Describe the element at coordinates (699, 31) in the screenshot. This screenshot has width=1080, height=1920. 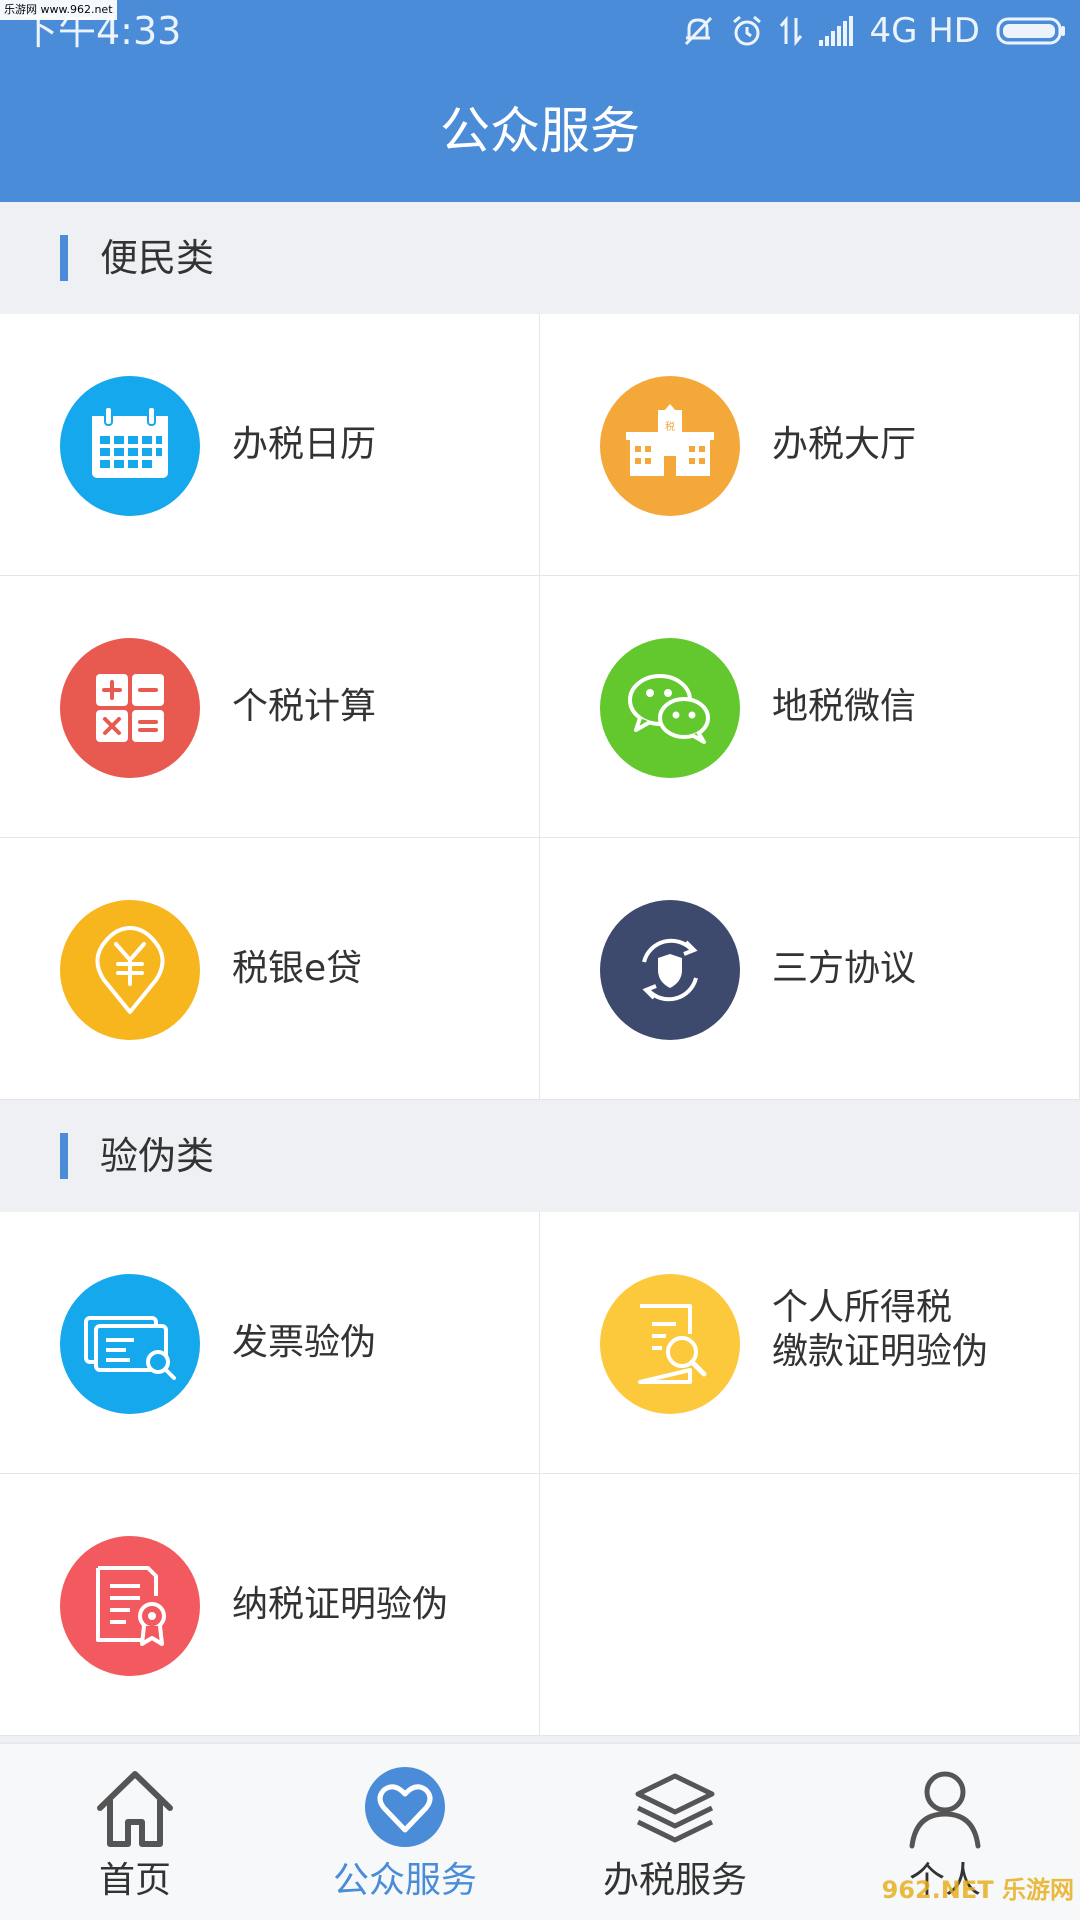
I see `mute-icon` at that location.